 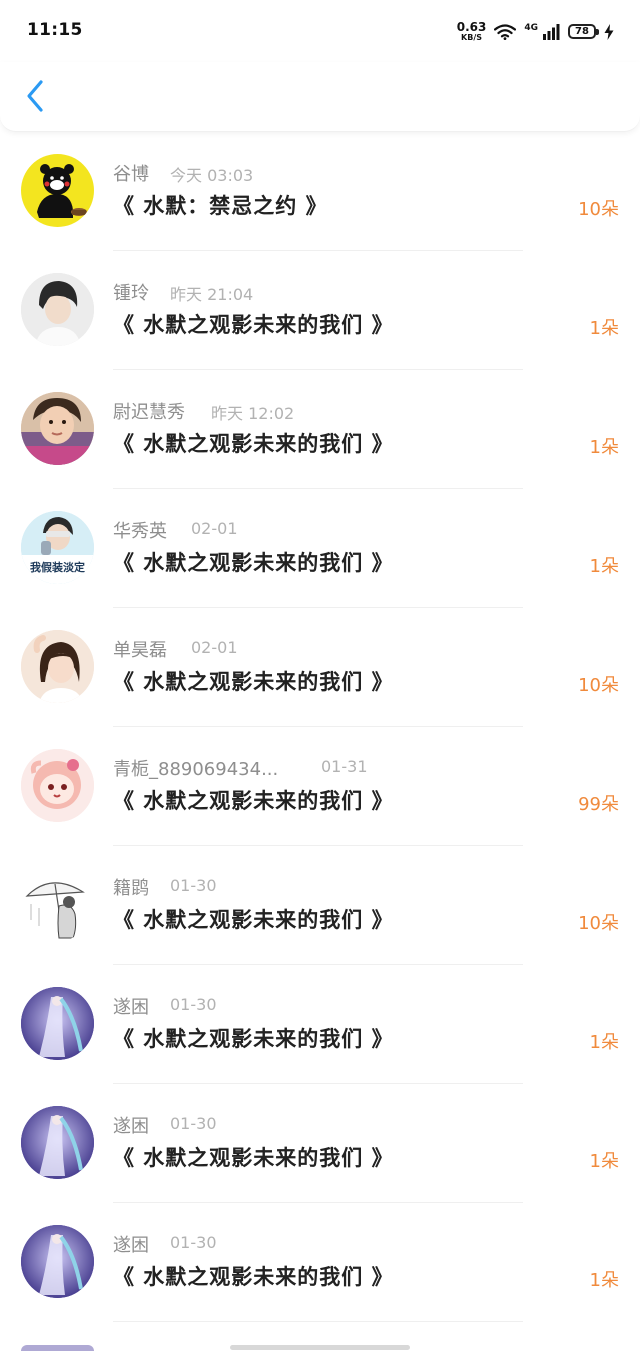 I want to click on cartoon-avatar-icon, so click(x=57, y=785).